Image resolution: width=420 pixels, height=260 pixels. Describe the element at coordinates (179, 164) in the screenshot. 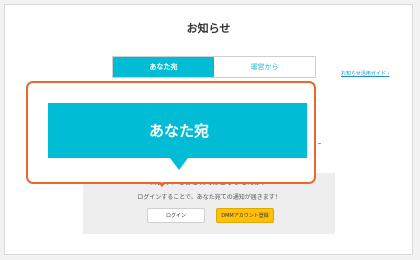

I see `callout-tab-pointer` at that location.